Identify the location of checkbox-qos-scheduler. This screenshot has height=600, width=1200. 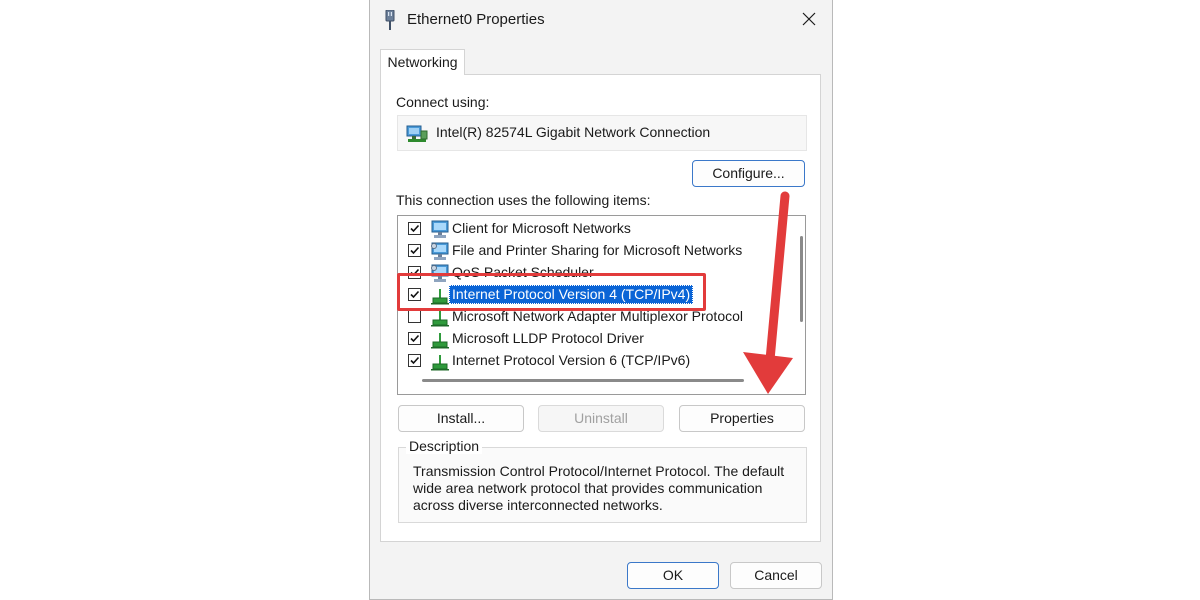
(414, 272).